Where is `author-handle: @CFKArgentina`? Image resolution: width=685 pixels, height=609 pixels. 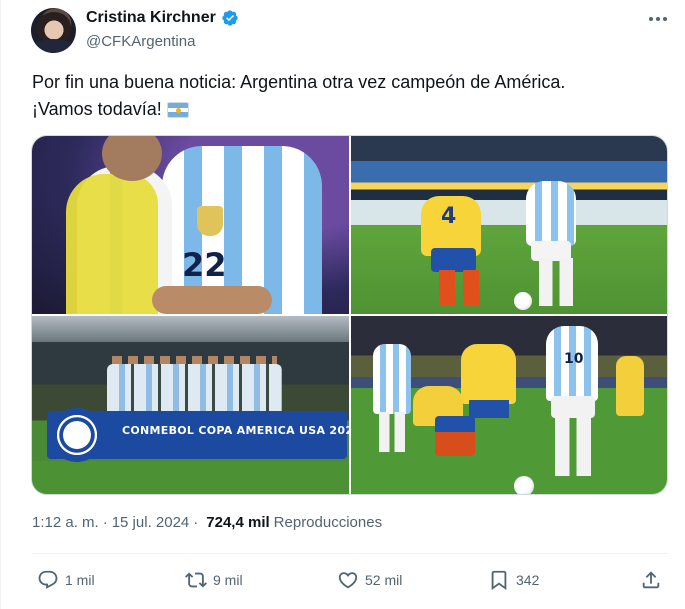
author-handle: @CFKArgentina is located at coordinates (140, 41).